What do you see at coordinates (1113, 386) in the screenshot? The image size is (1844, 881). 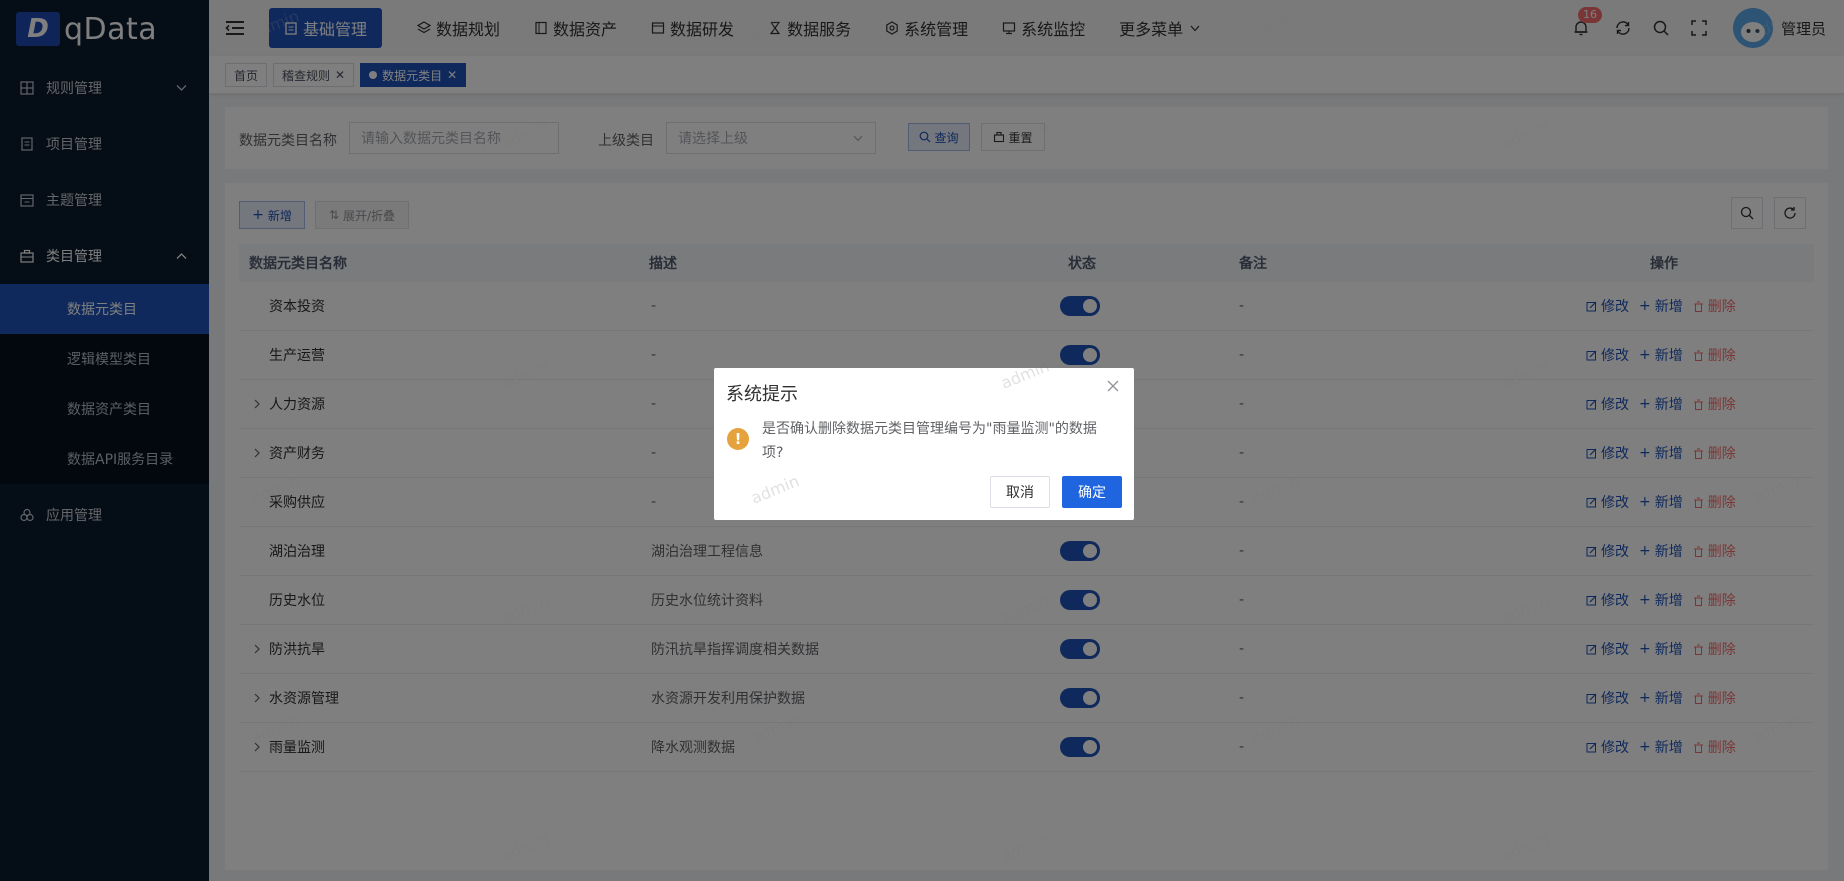 I see `close-icon` at bounding box center [1113, 386].